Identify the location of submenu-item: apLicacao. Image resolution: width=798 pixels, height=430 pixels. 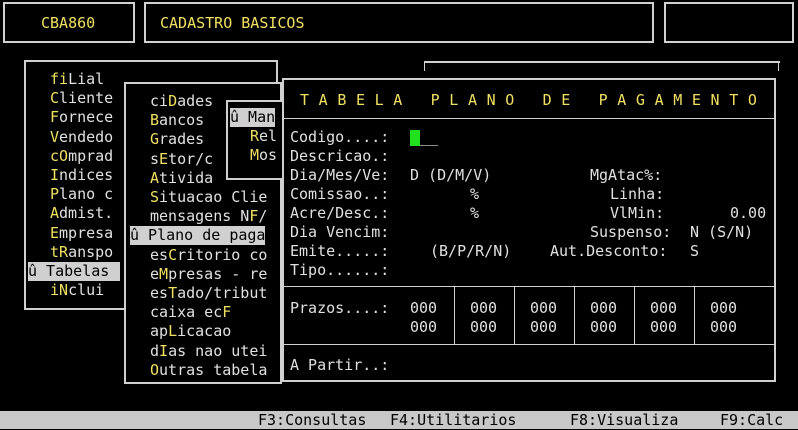
(190, 331).